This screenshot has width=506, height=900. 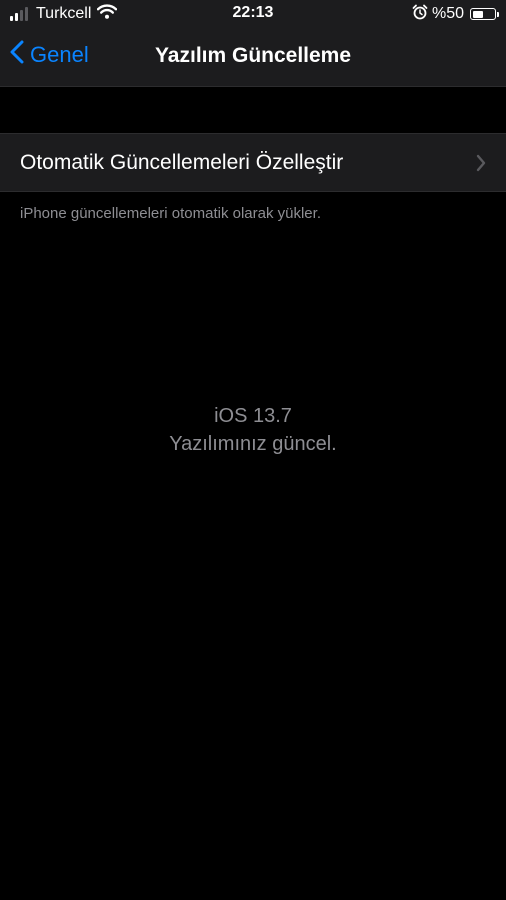 What do you see at coordinates (420, 14) in the screenshot?
I see `alarm-icon` at bounding box center [420, 14].